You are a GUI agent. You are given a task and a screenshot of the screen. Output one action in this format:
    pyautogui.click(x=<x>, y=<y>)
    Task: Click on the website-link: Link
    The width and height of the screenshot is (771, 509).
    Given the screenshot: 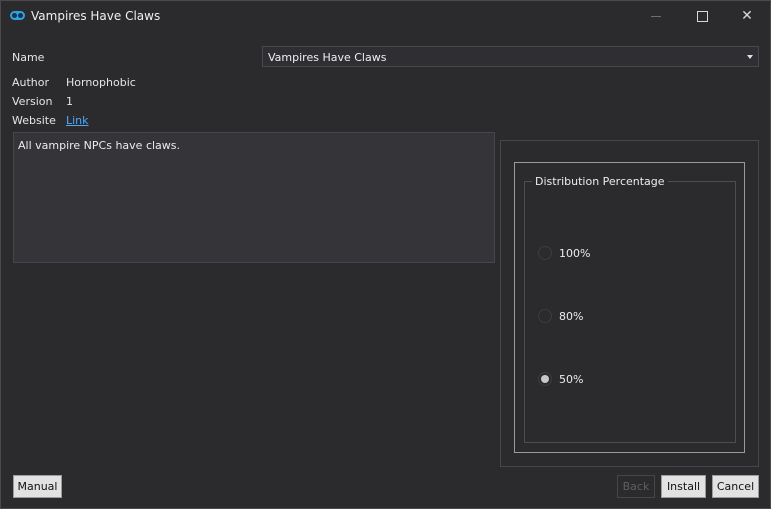 What is the action you would take?
    pyautogui.click(x=77, y=120)
    